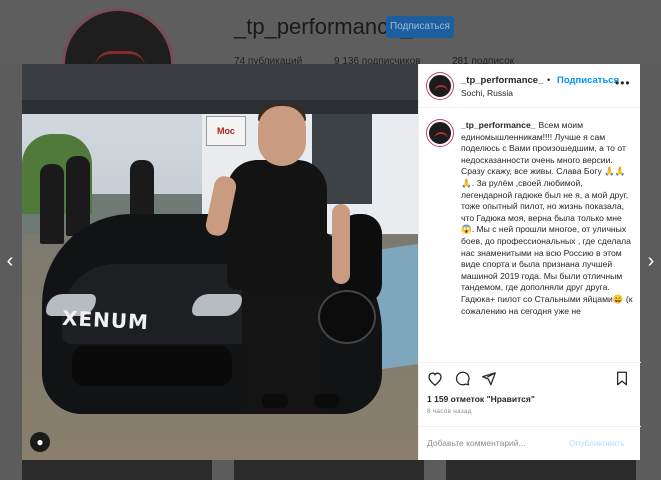  I want to click on action-bar, so click(530, 380).